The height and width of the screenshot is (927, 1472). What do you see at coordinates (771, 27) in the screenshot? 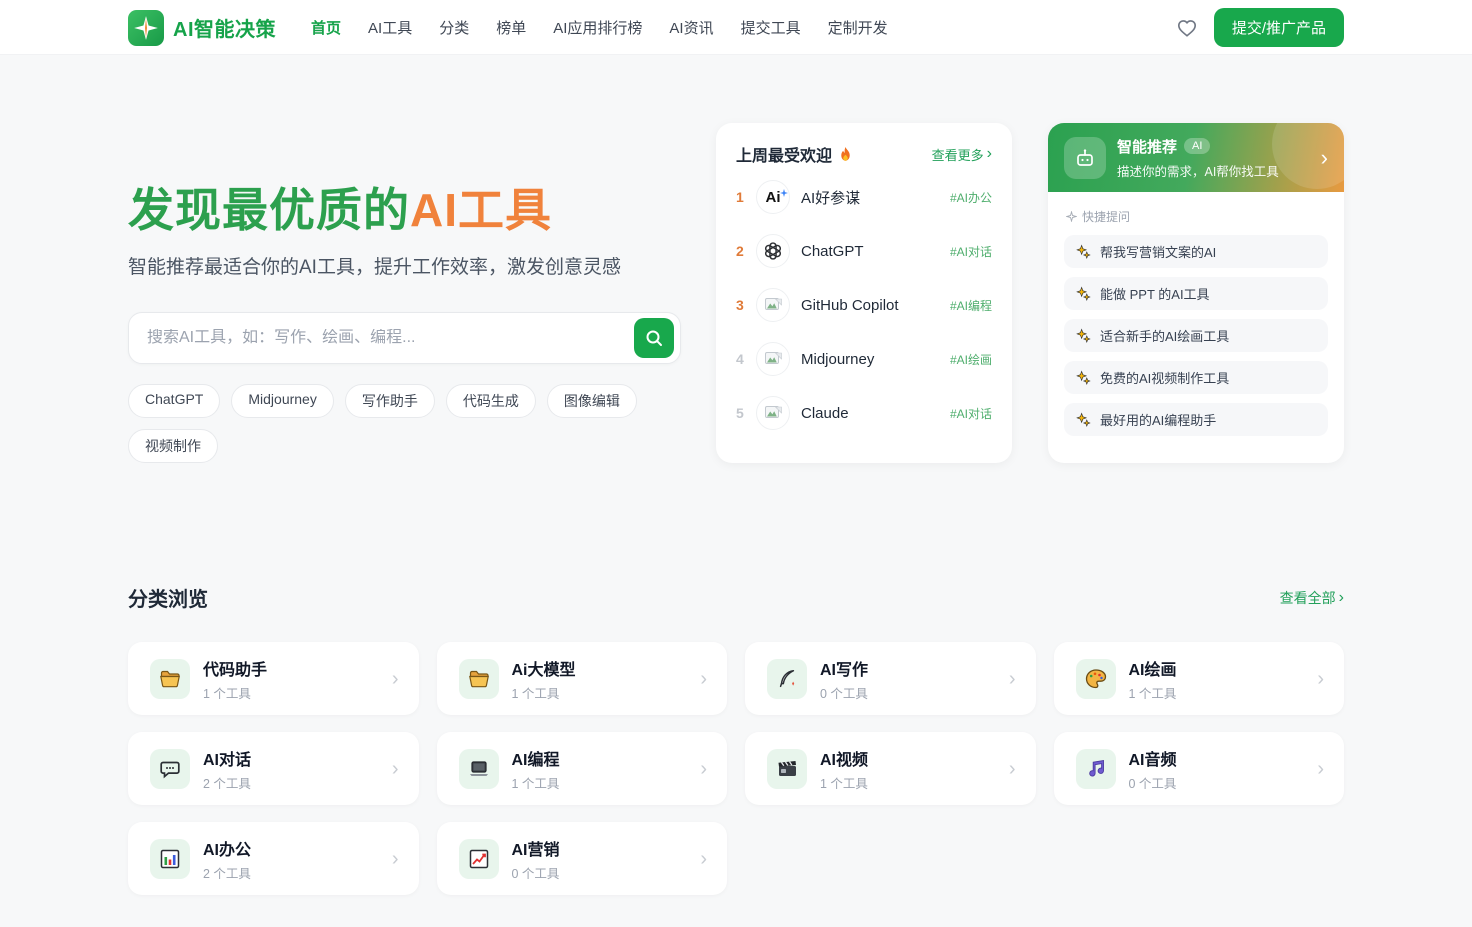
I see `nav-submit-tool: 提交工具` at bounding box center [771, 27].